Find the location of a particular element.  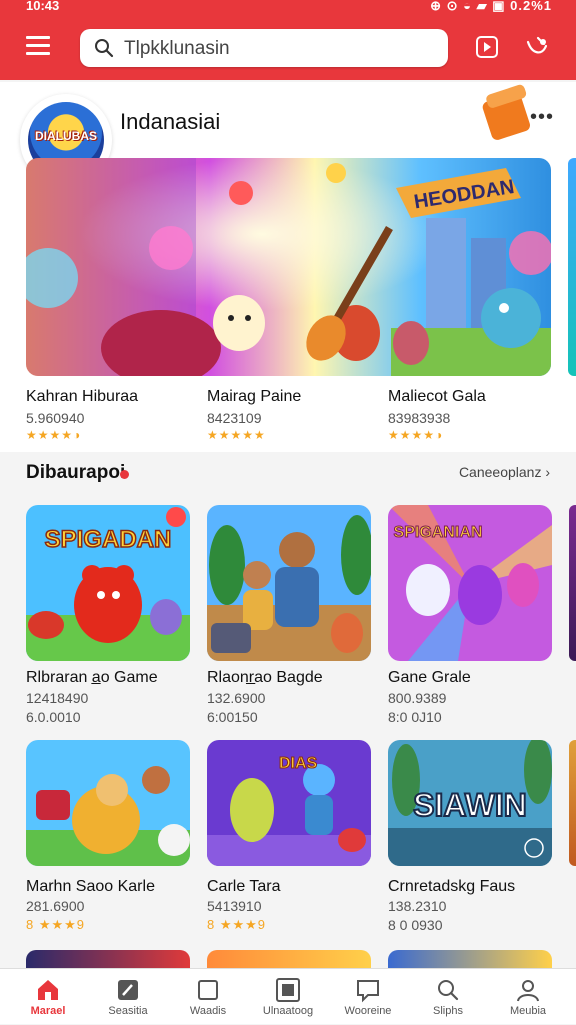

row1-title-2: Rlaonr̲ao Bagde is located at coordinates (265, 678).